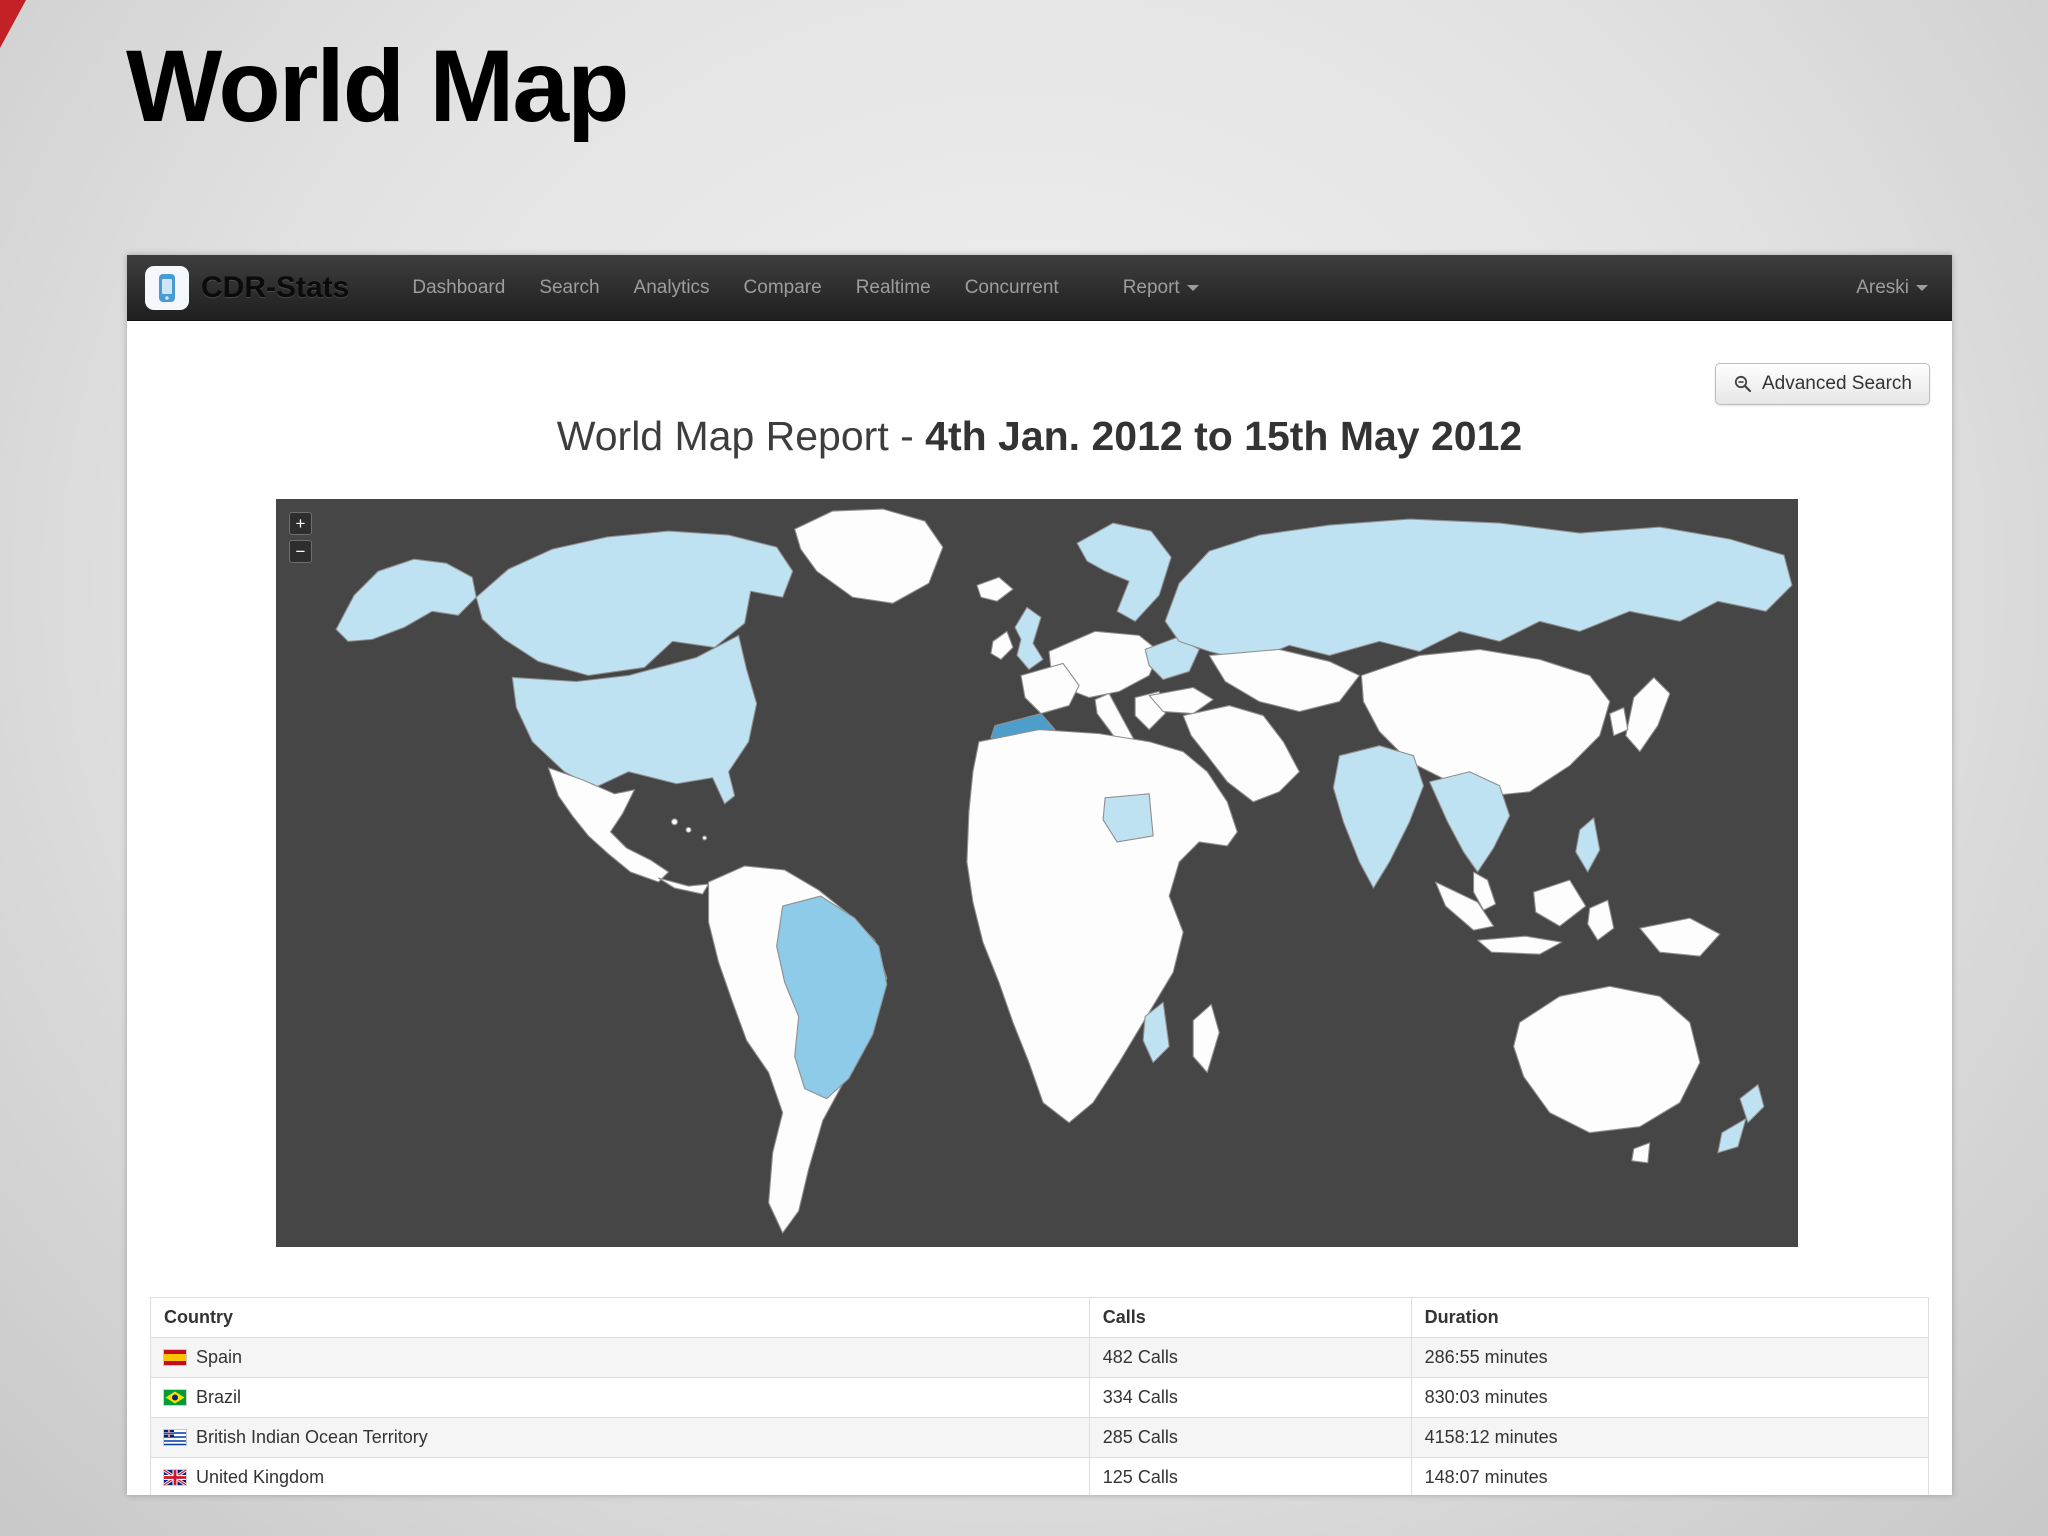 The image size is (2048, 1536). What do you see at coordinates (1161, 287) in the screenshot?
I see `nav-item-report: Report` at bounding box center [1161, 287].